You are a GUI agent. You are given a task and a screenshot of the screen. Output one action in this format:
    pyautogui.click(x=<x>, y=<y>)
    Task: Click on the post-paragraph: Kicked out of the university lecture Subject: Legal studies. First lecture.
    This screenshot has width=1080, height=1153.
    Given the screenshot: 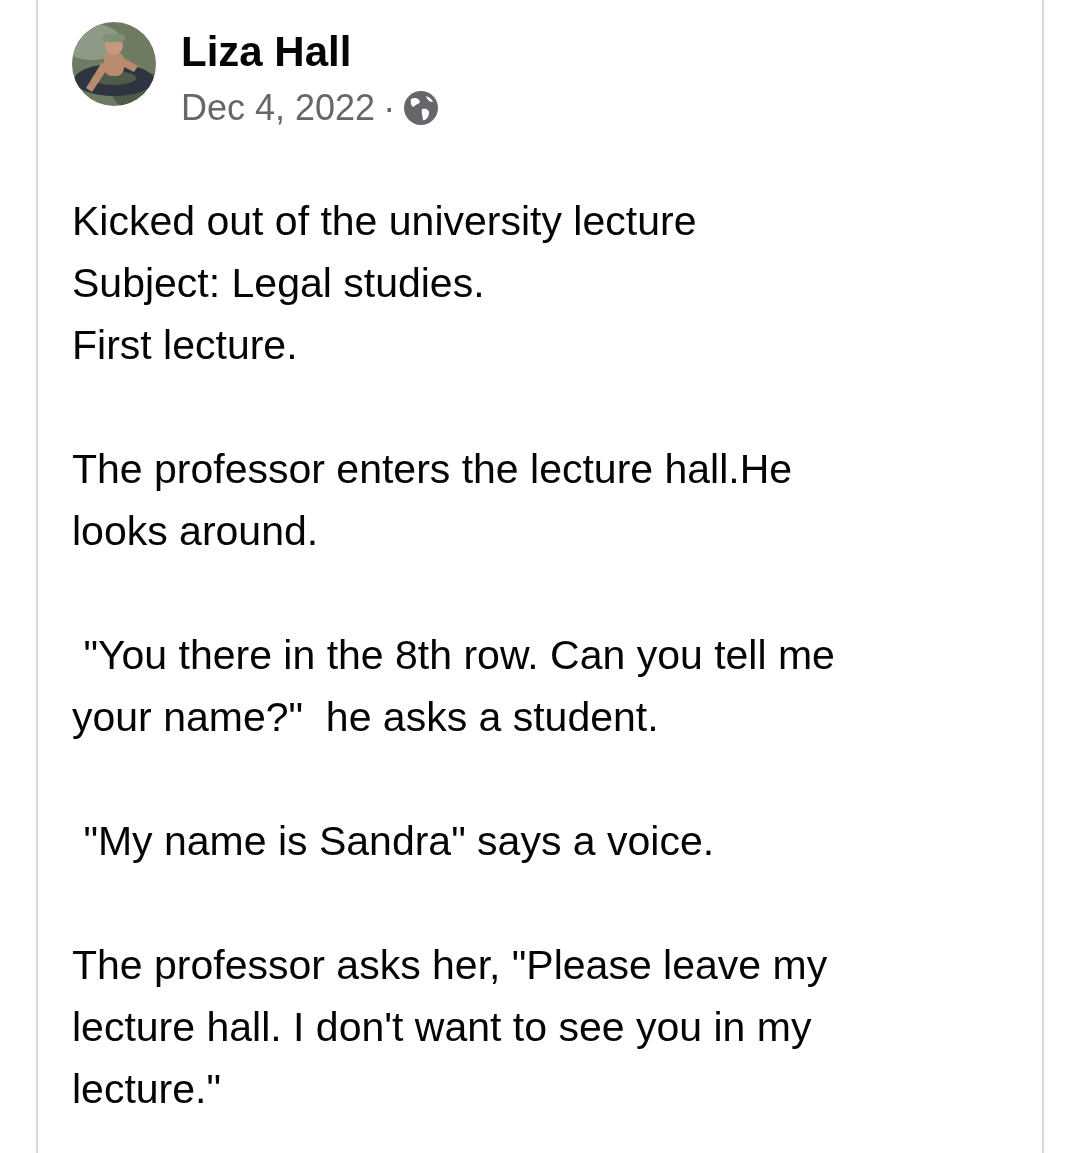 What is the action you would take?
    pyautogui.click(x=385, y=283)
    